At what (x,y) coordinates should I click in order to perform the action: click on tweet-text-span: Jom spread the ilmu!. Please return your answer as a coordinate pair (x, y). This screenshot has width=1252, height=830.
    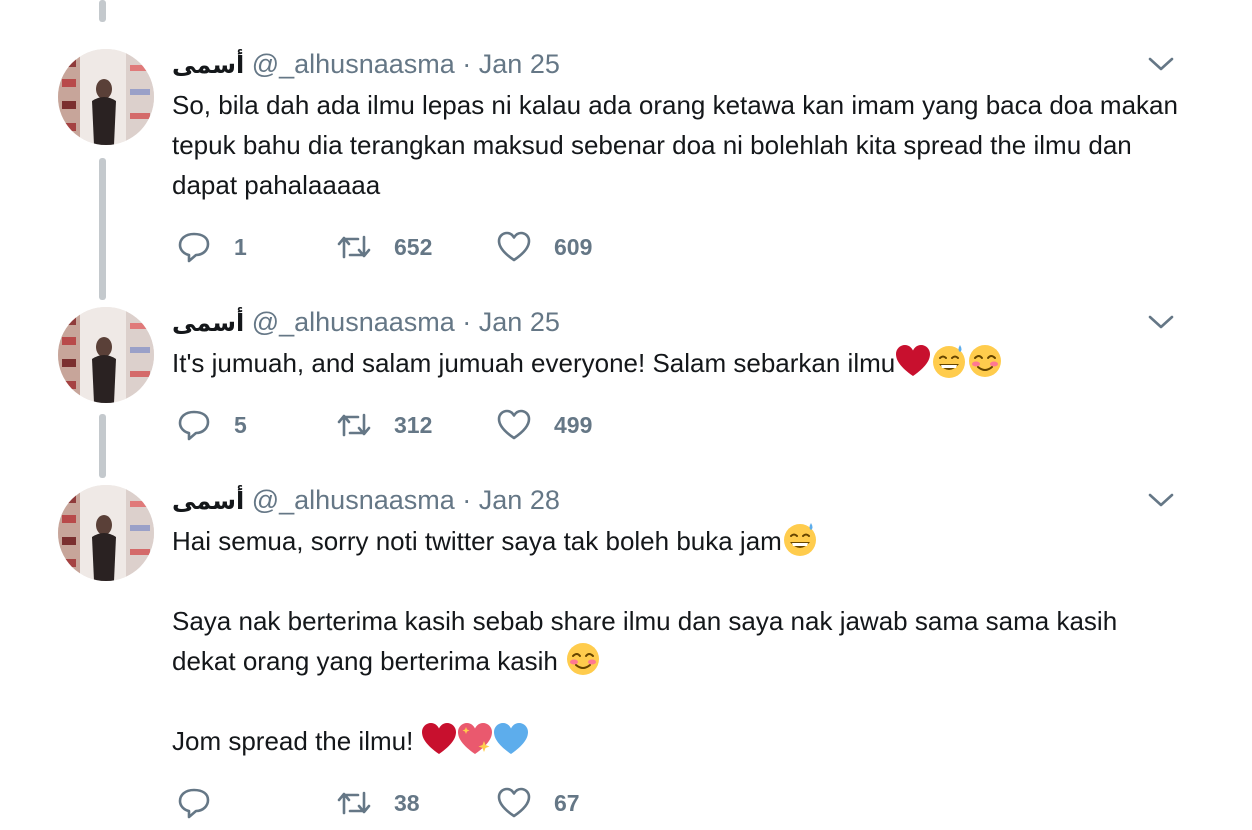
    Looking at the image, I should click on (296, 741).